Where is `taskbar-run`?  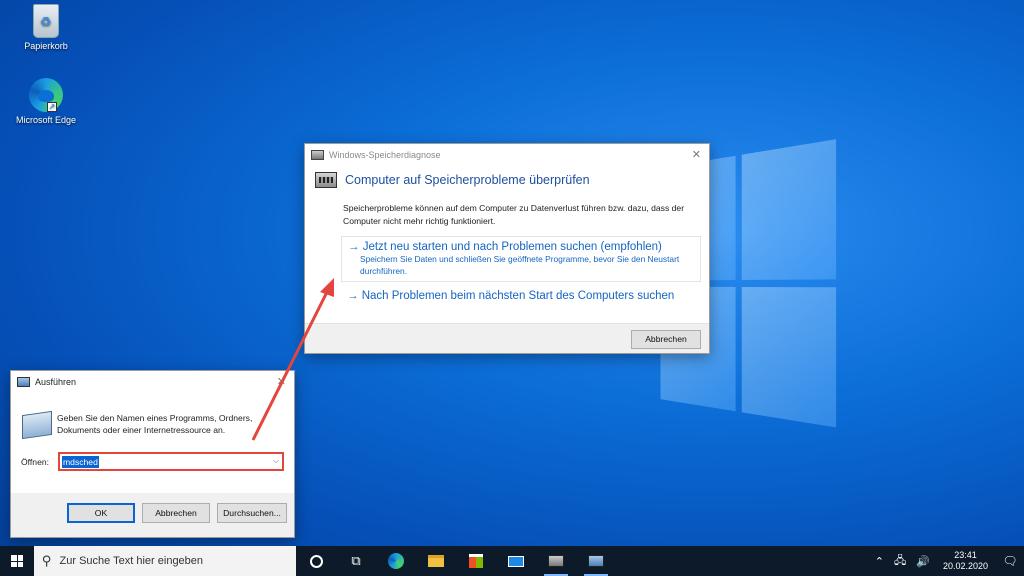
taskbar-run is located at coordinates (596, 561).